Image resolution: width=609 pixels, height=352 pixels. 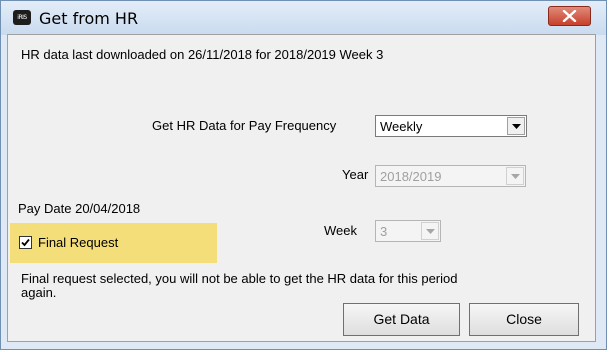 I want to click on warning-line-2: again., so click(x=39, y=292).